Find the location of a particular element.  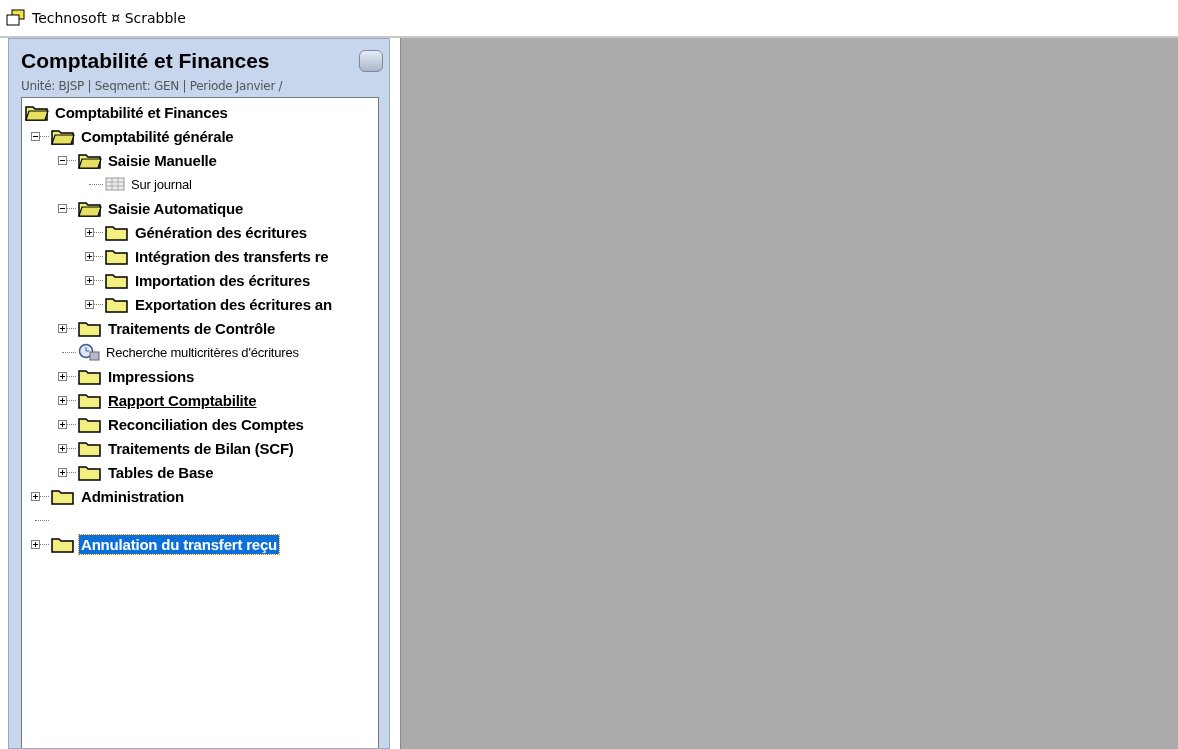

tree-item: Administration is located at coordinates (133, 496).